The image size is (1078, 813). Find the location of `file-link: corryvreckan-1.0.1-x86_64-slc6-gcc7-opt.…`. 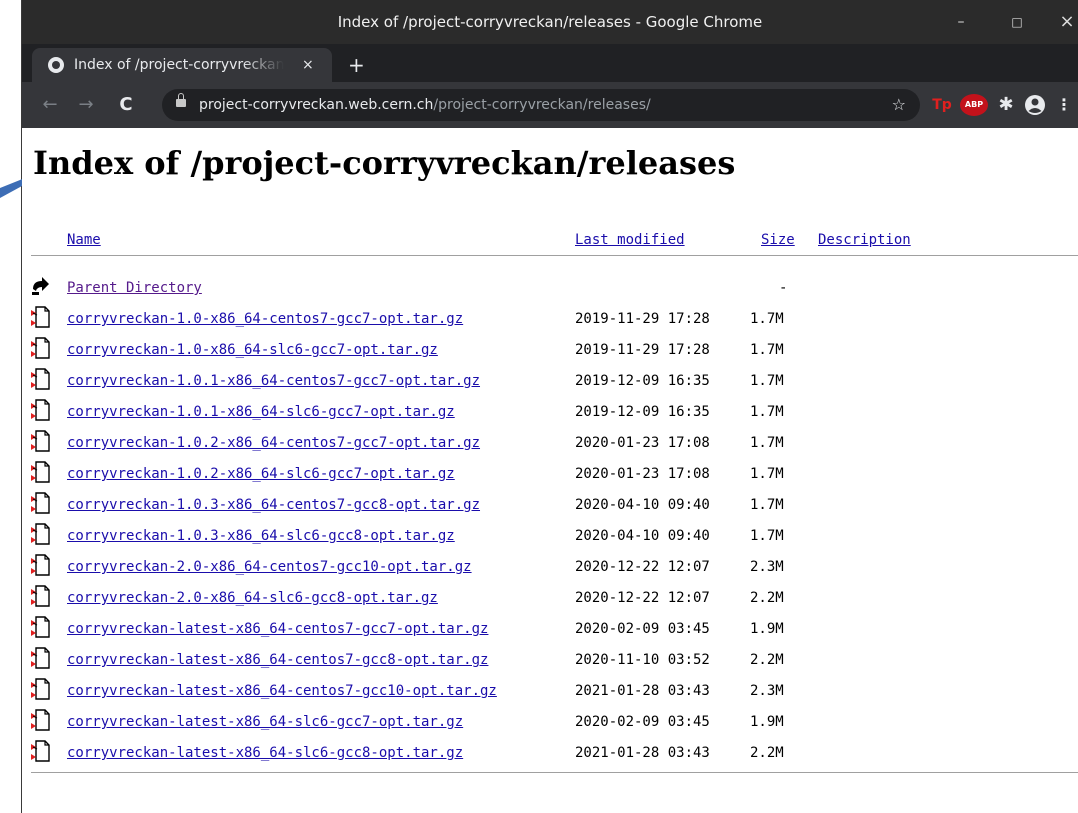

file-link: corryvreckan-1.0.1-x86_64-slc6-gcc7-opt.… is located at coordinates (261, 412).